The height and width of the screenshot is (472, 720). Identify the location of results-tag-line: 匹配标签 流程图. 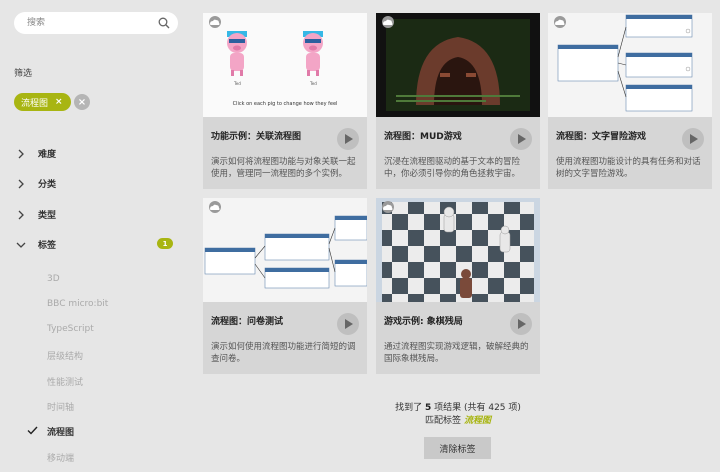
(458, 421).